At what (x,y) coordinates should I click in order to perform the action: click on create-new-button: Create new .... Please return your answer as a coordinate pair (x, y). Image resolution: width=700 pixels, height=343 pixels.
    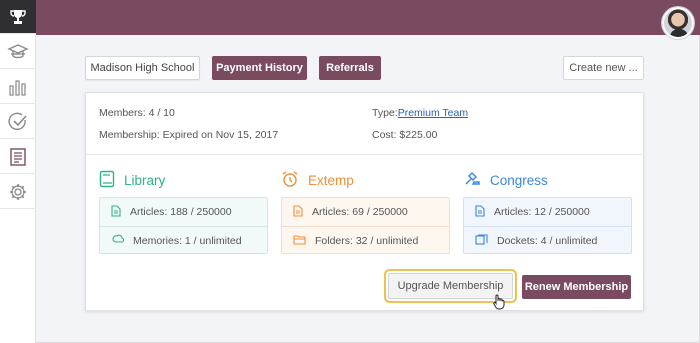
    Looking at the image, I should click on (603, 68).